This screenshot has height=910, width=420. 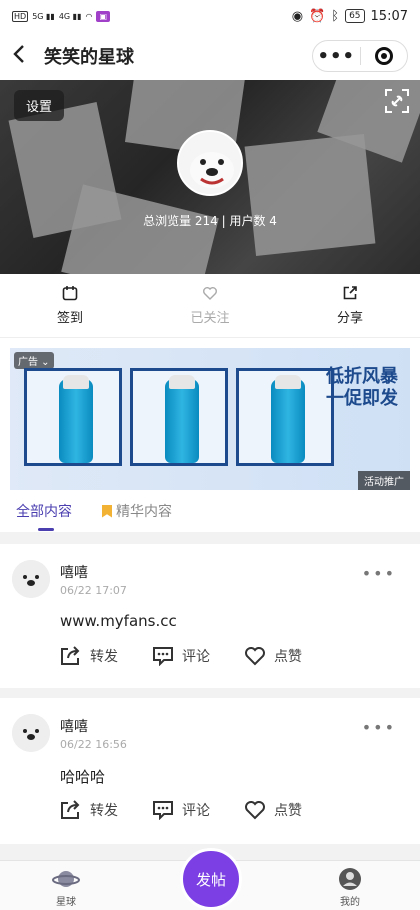 What do you see at coordinates (210, 56) in the screenshot?
I see `nav-bar: 笑笑的星球 •••` at bounding box center [210, 56].